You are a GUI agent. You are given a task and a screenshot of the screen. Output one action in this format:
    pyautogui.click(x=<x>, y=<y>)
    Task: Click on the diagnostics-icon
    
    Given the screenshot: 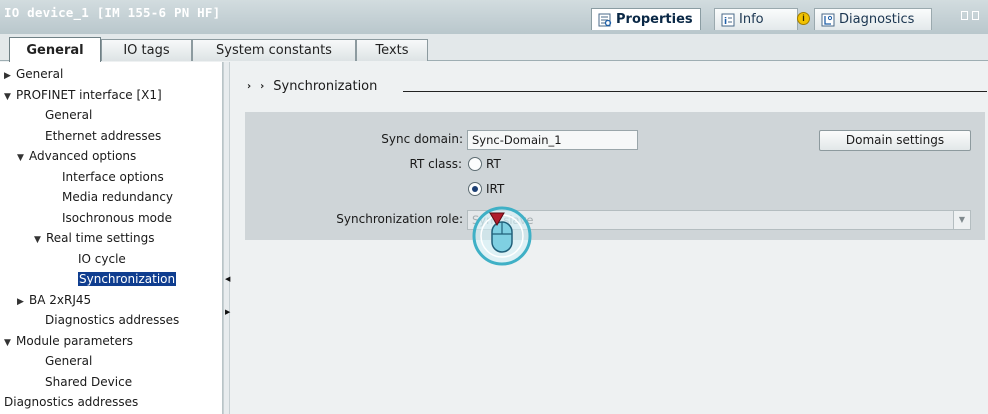 What is the action you would take?
    pyautogui.click(x=828, y=20)
    